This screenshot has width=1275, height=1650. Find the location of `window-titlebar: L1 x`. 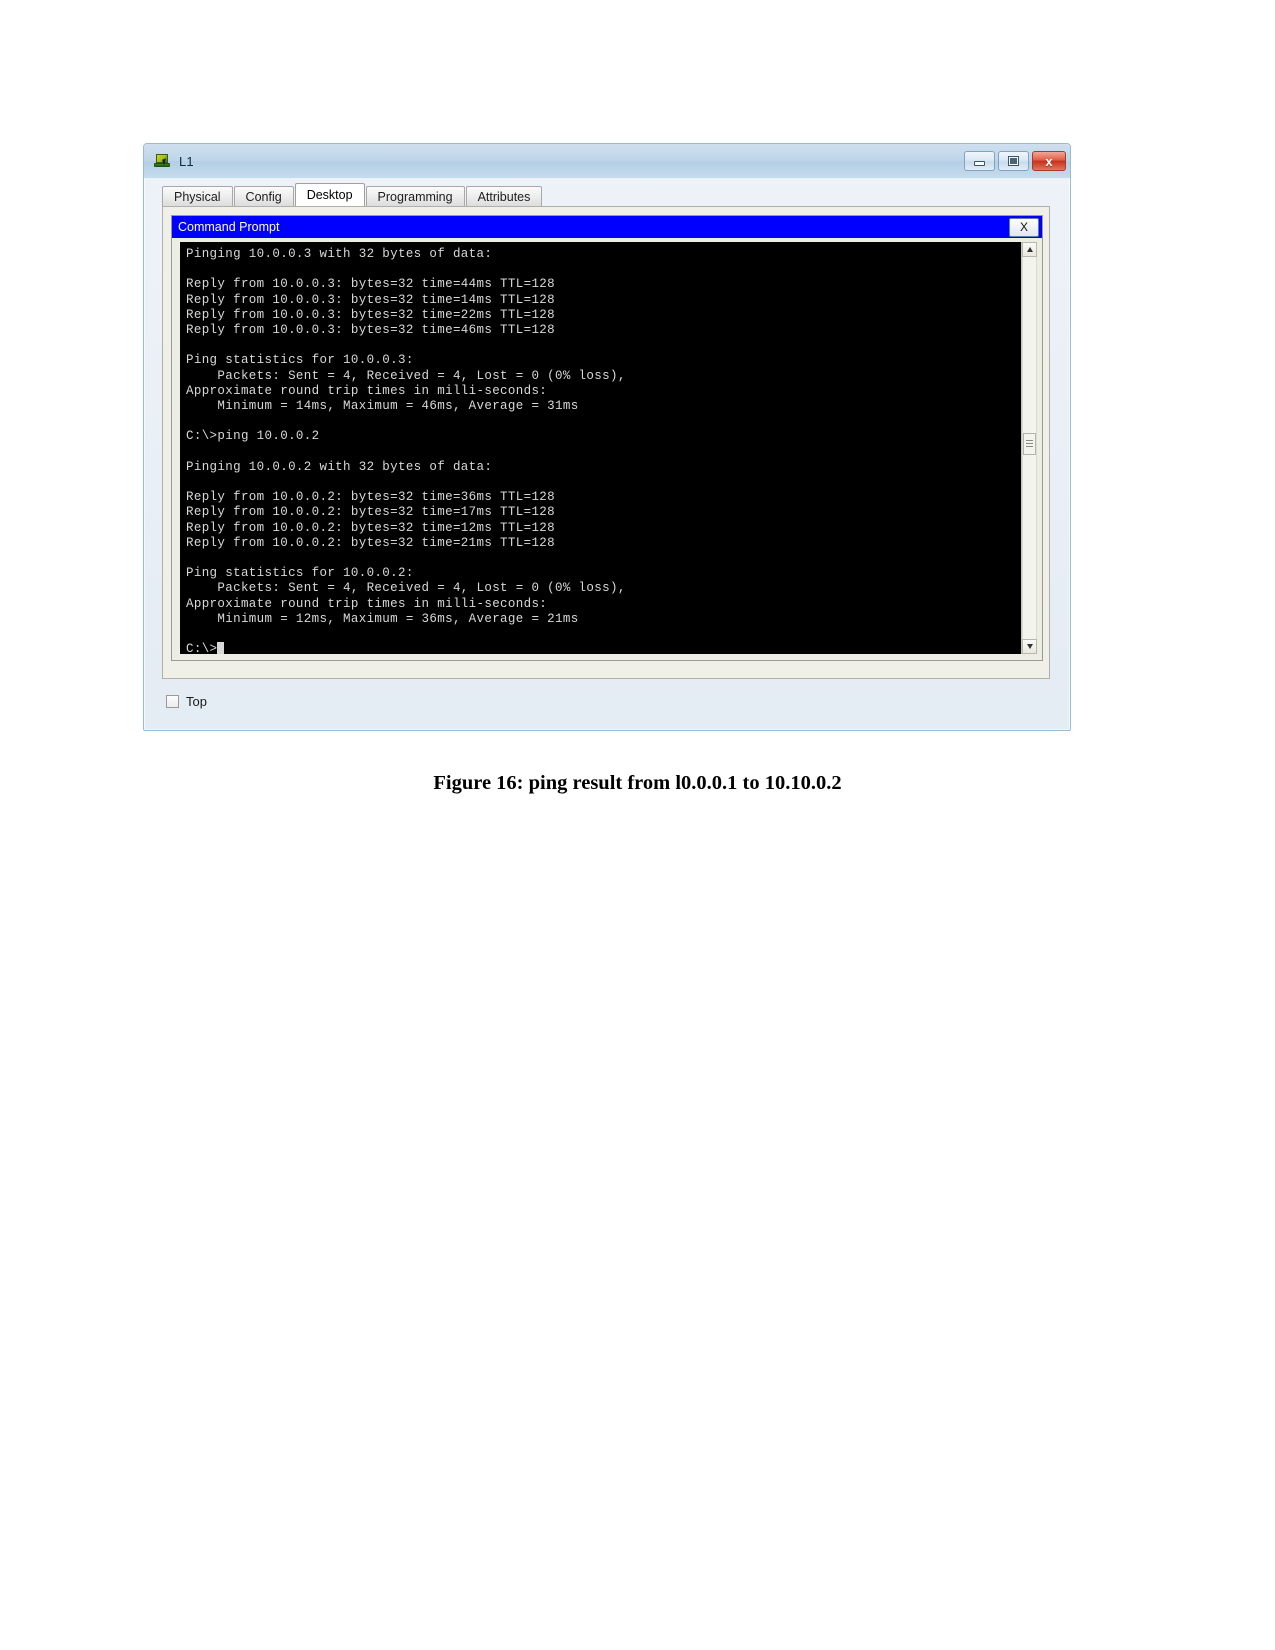

window-titlebar: L1 x is located at coordinates (607, 161).